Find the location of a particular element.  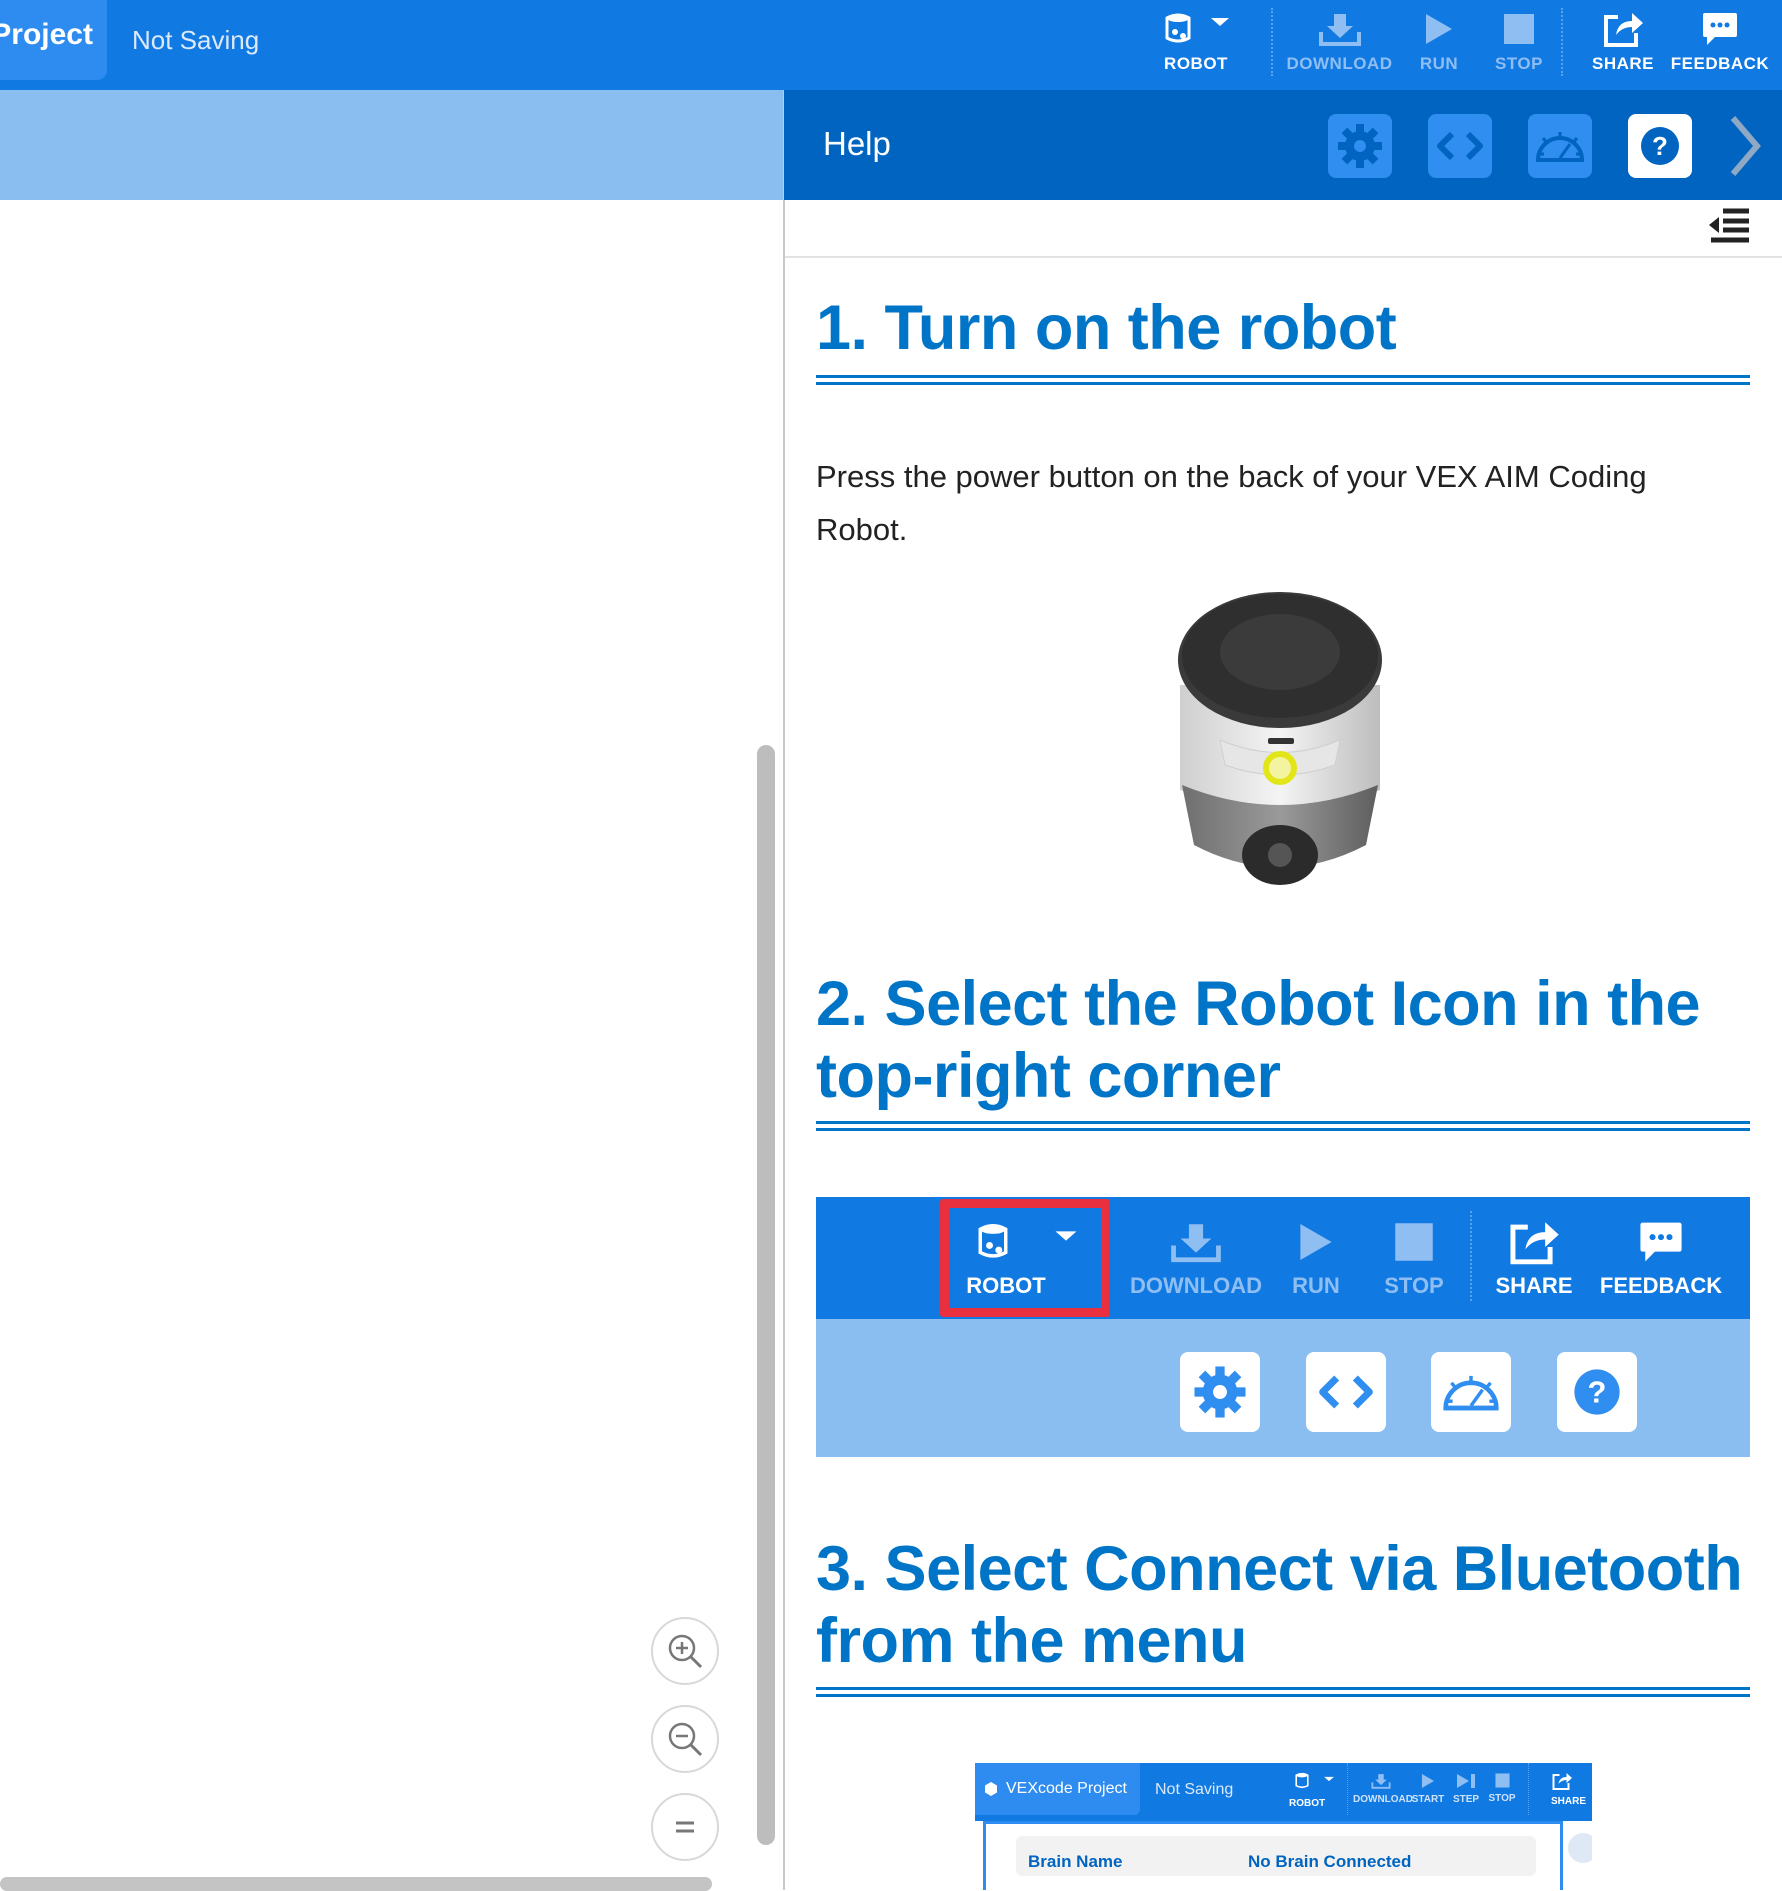

download-button: DOWNLOAD is located at coordinates (1339, 45).